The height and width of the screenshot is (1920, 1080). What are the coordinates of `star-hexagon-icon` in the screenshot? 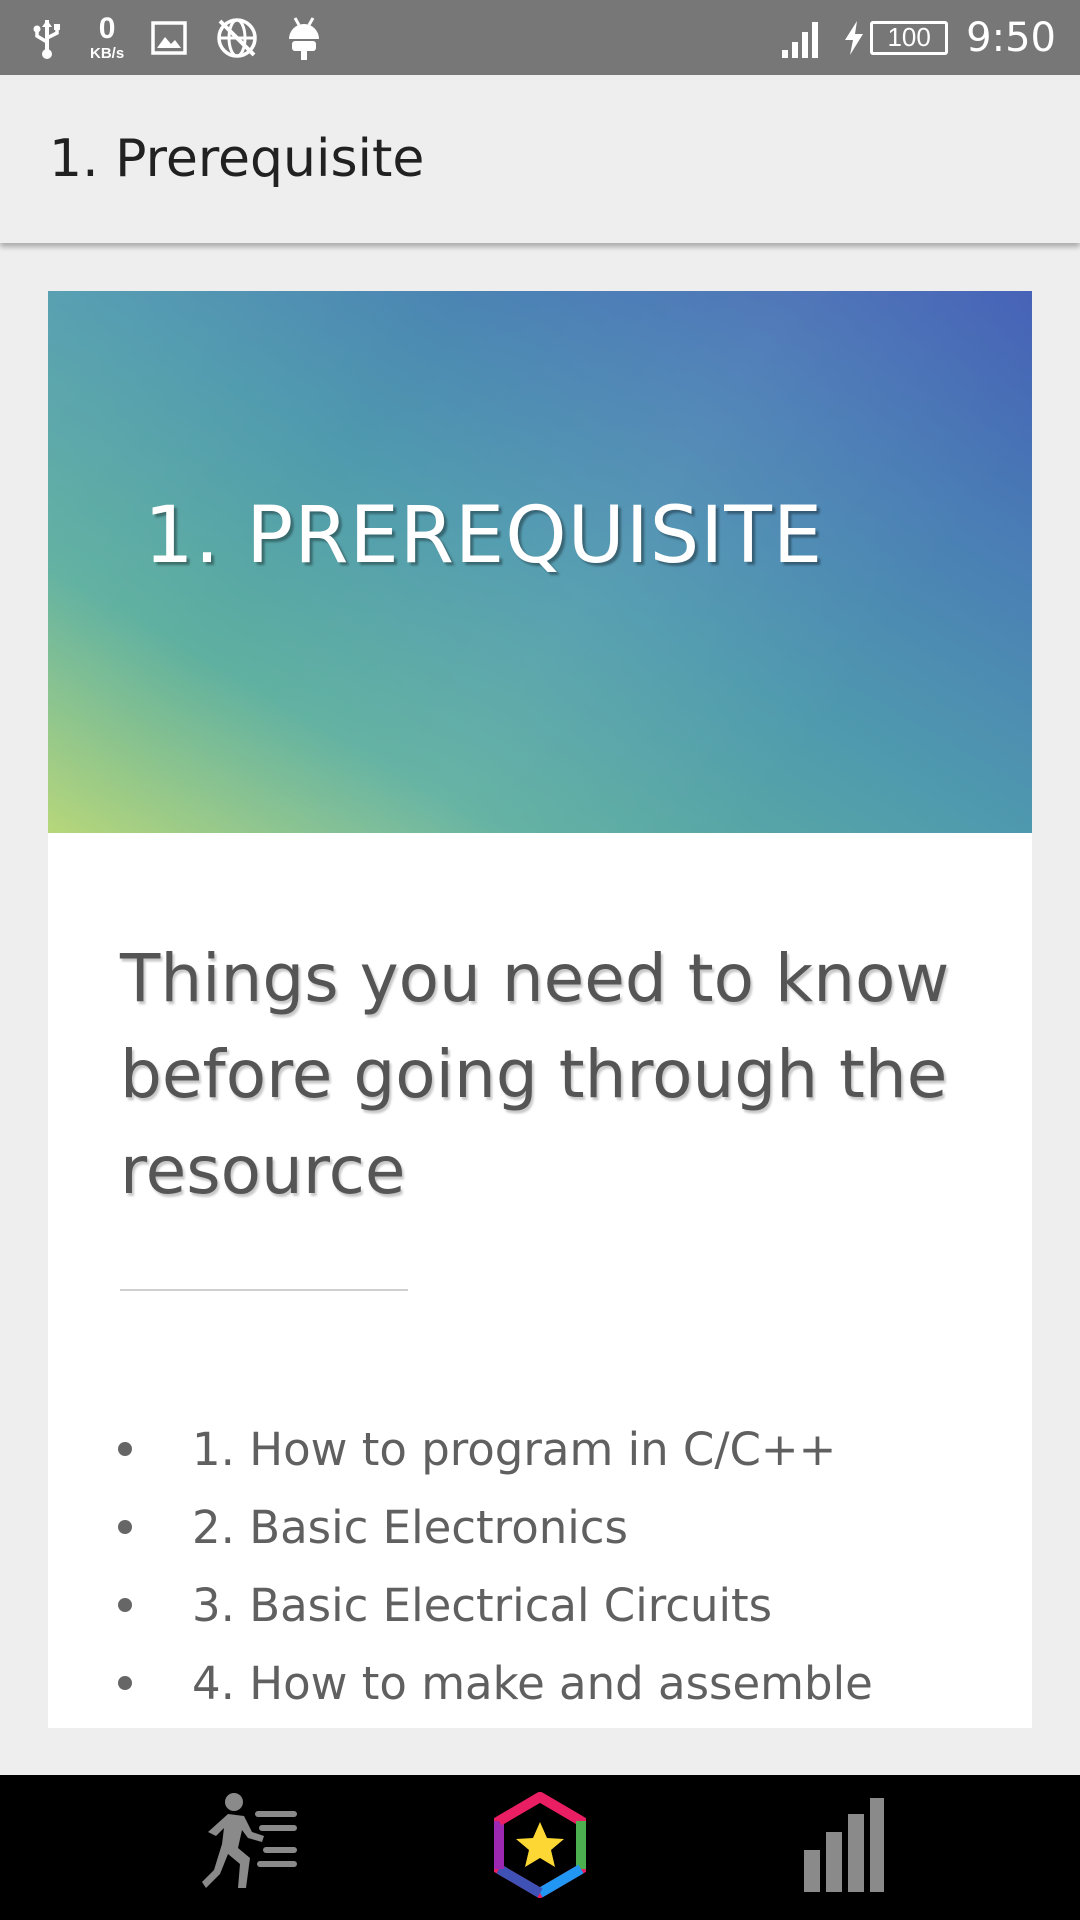 It's located at (540, 1847).